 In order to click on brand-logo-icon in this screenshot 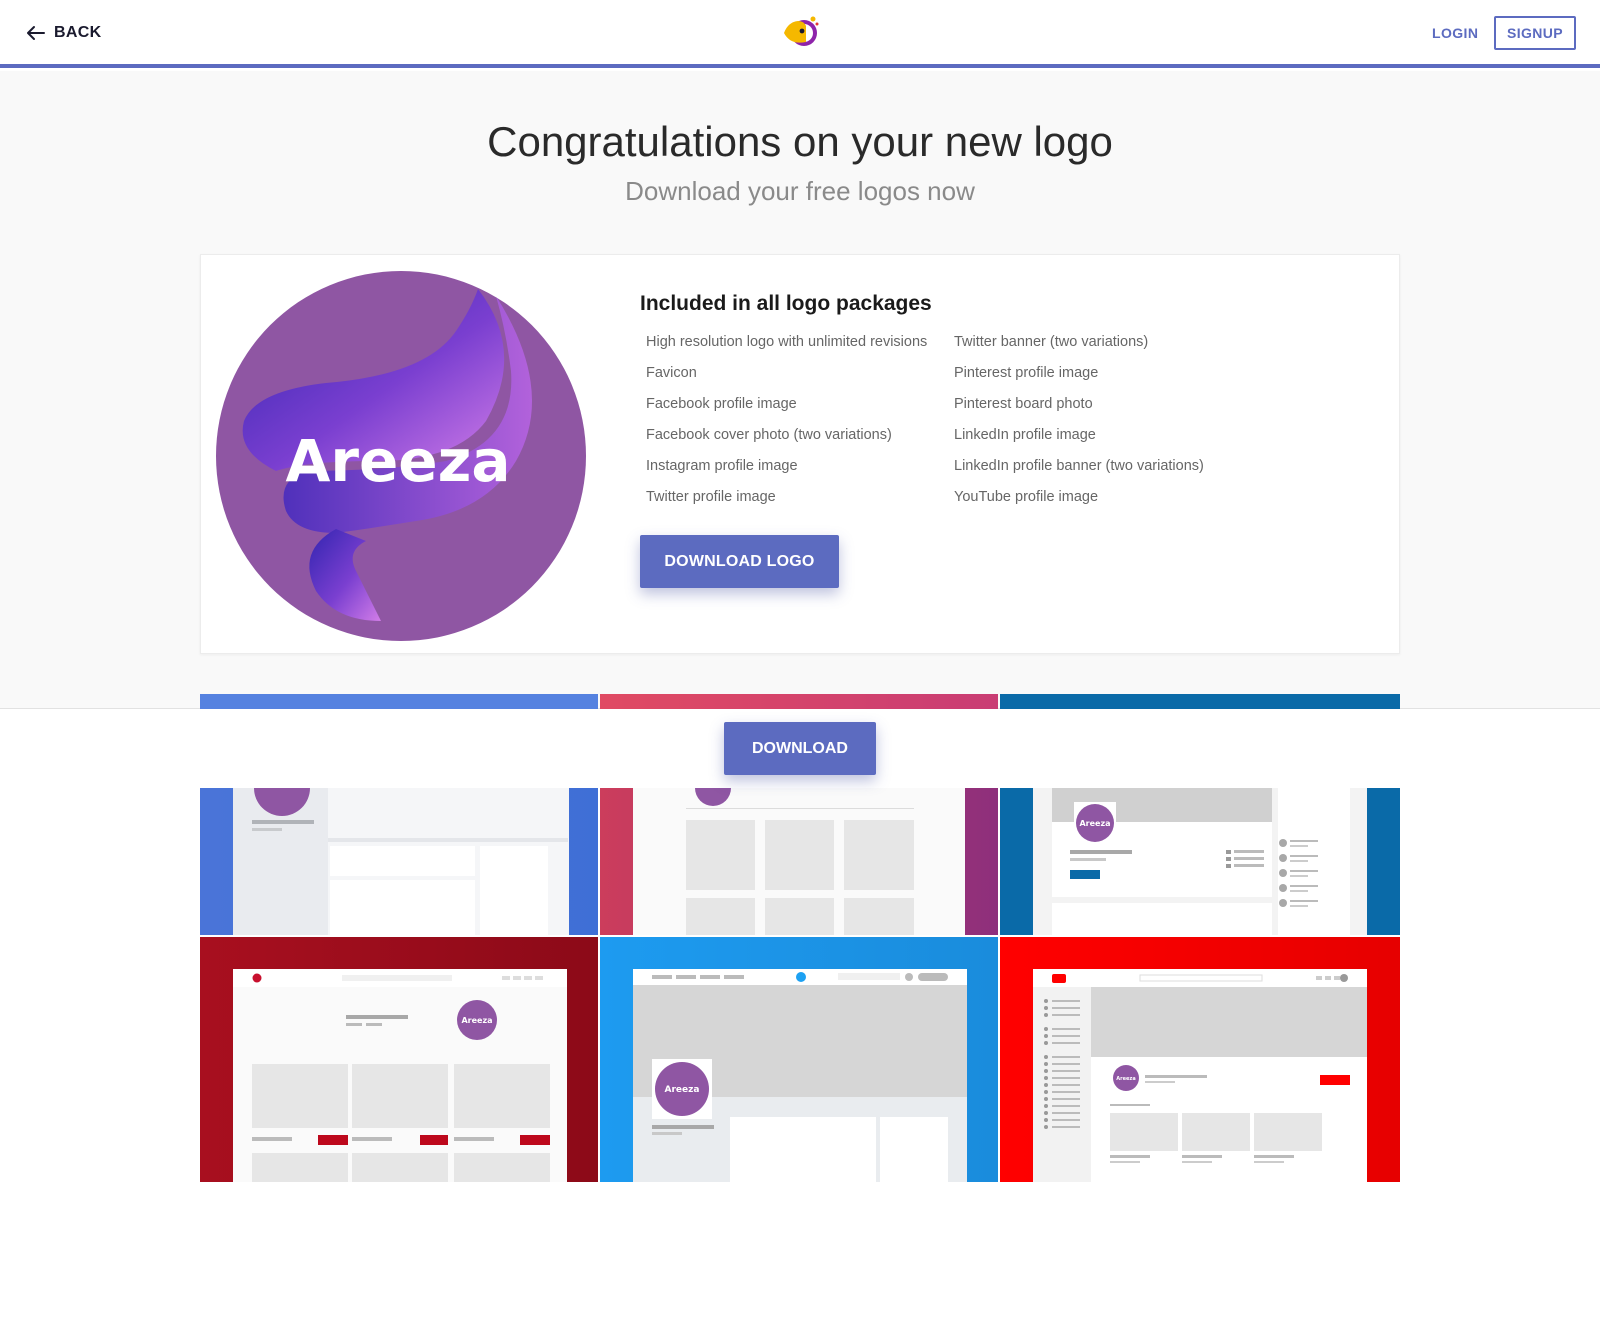, I will do `click(801, 32)`.